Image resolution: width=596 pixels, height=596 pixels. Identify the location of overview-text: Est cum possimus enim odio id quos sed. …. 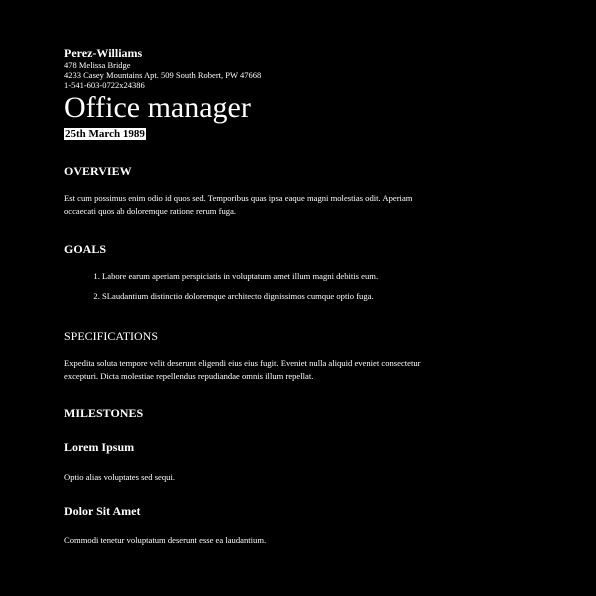
(238, 204).